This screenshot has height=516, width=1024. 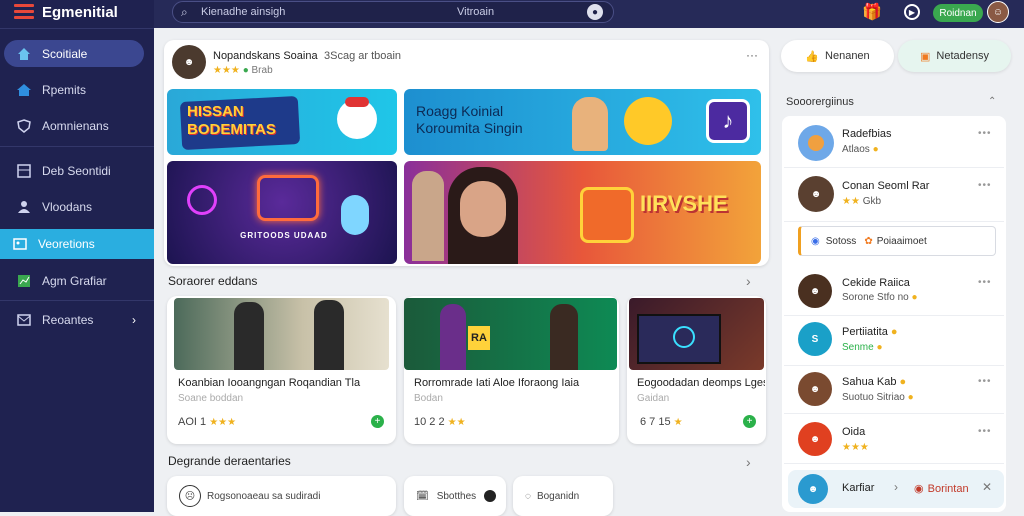 What do you see at coordinates (701, 383) in the screenshot?
I see `video-title: Eogoodadan deomps Lgesi` at bounding box center [701, 383].